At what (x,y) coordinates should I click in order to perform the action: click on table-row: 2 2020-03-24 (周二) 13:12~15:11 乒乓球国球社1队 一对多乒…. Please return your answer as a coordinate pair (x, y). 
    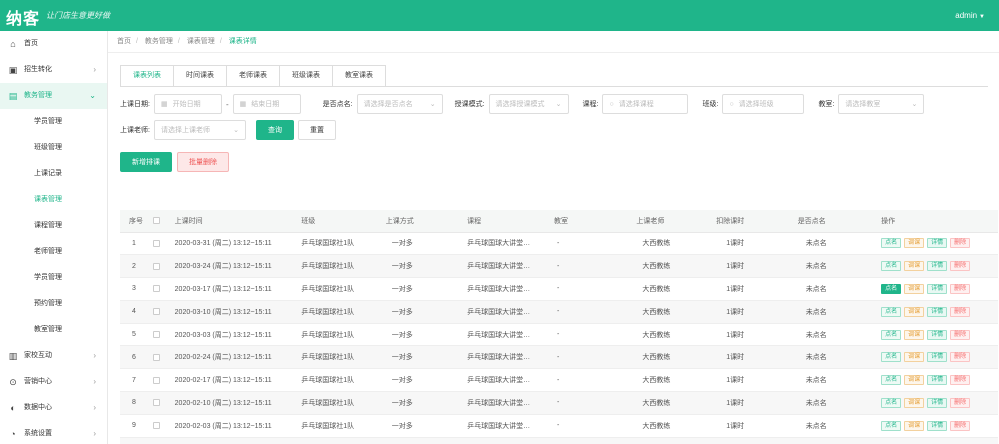
    Looking at the image, I should click on (559, 266).